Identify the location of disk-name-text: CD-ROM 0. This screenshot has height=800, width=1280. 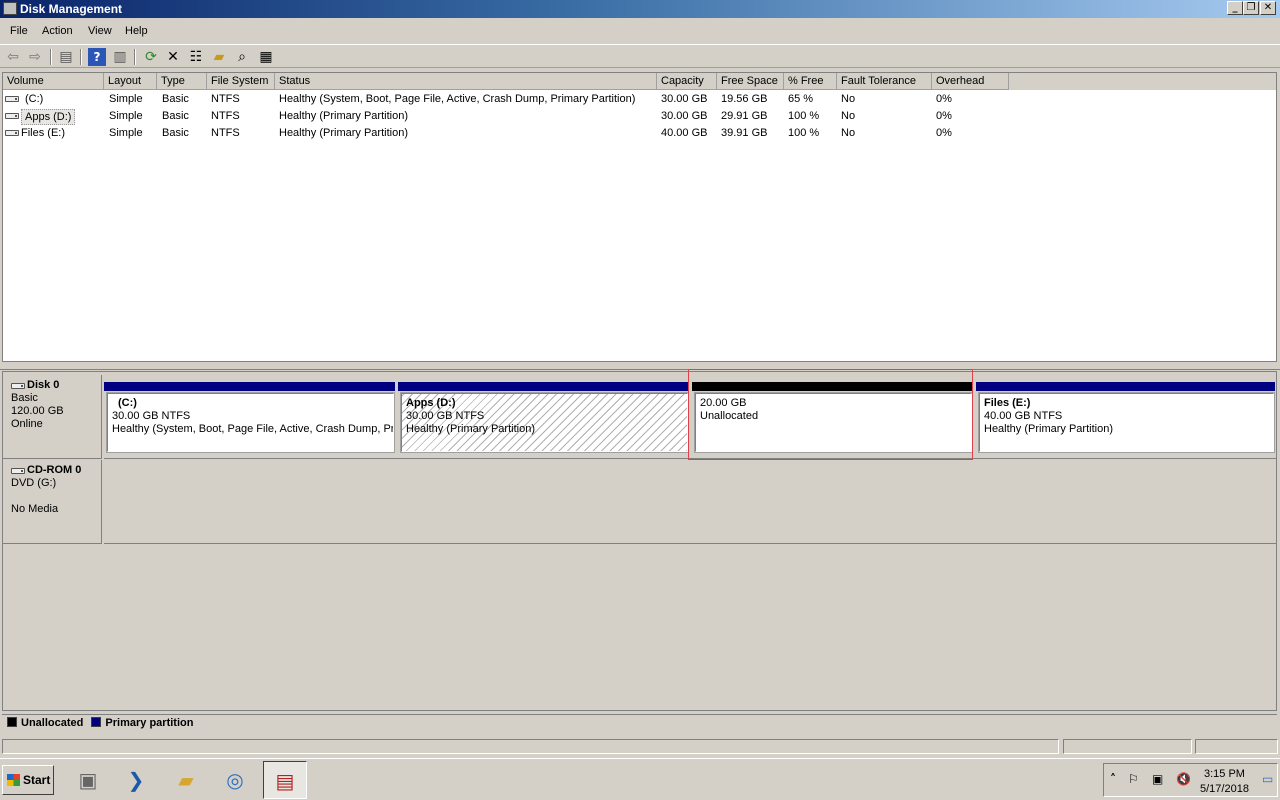
(54, 470).